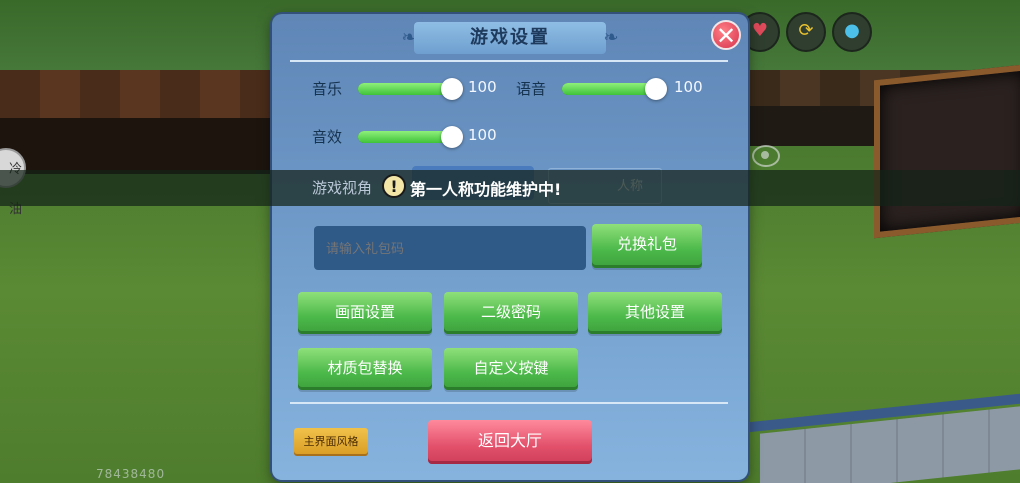 The width and height of the screenshot is (1020, 483). Describe the element at coordinates (327, 137) in the screenshot. I see `sfx-label: 音效` at that location.